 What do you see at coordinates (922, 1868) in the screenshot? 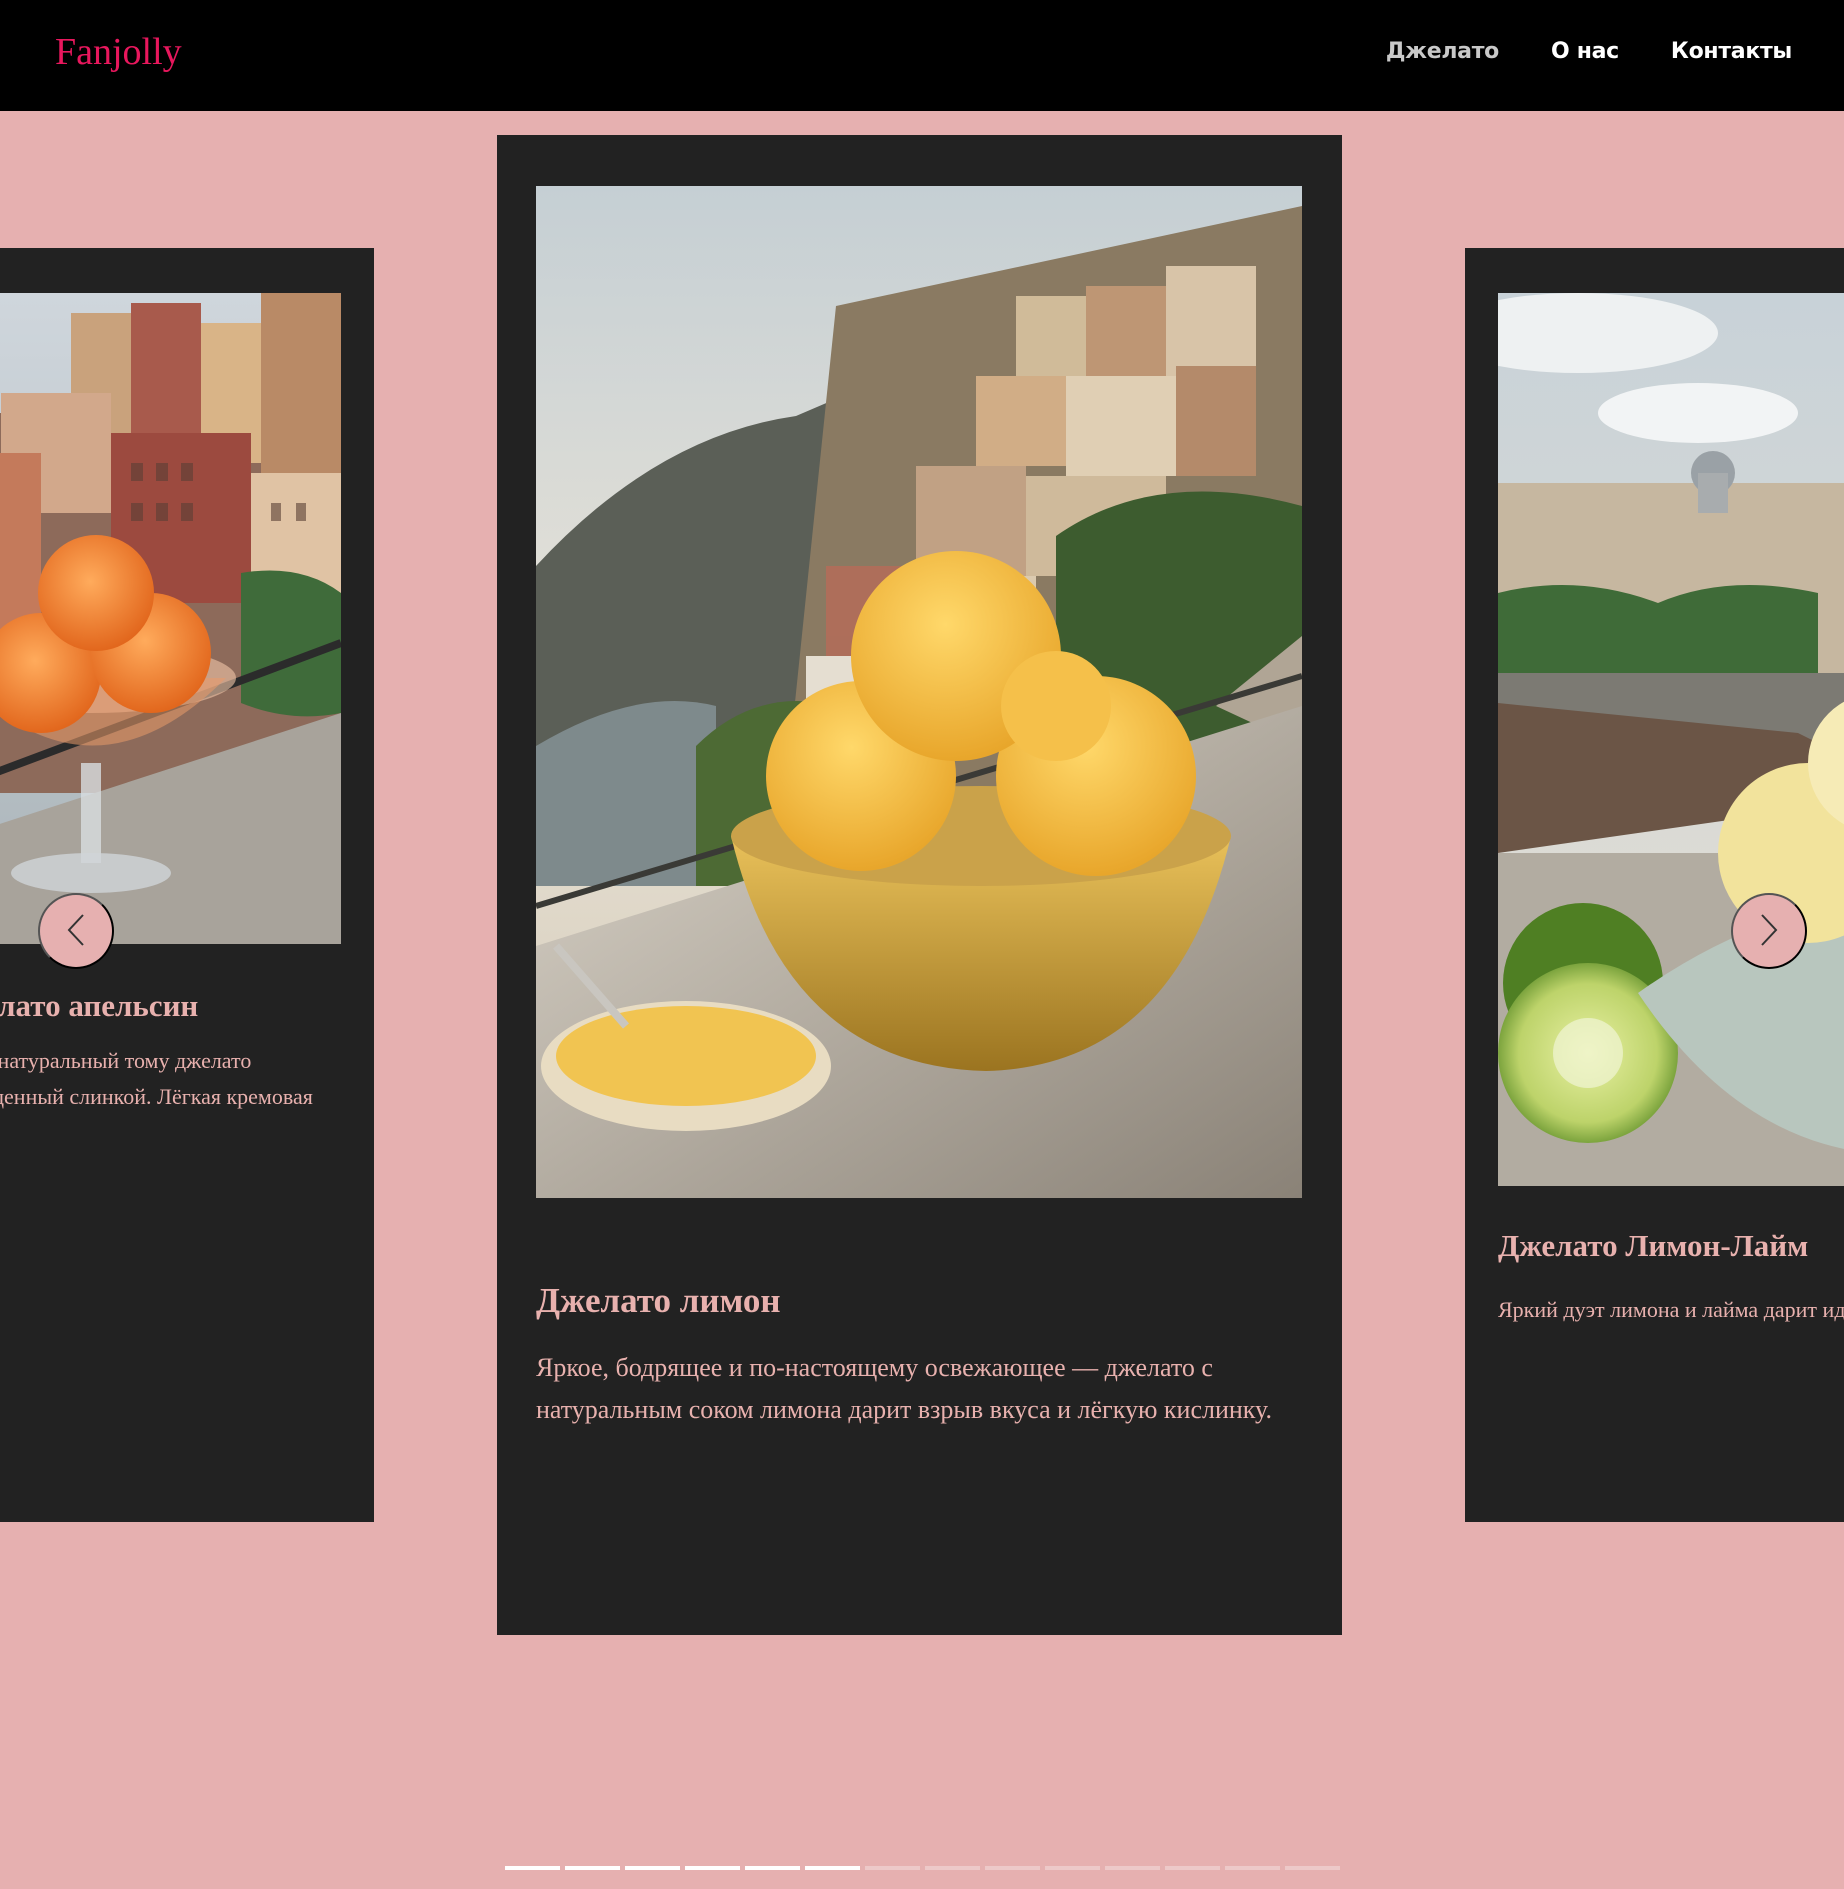
I see `carousel-pagination` at bounding box center [922, 1868].